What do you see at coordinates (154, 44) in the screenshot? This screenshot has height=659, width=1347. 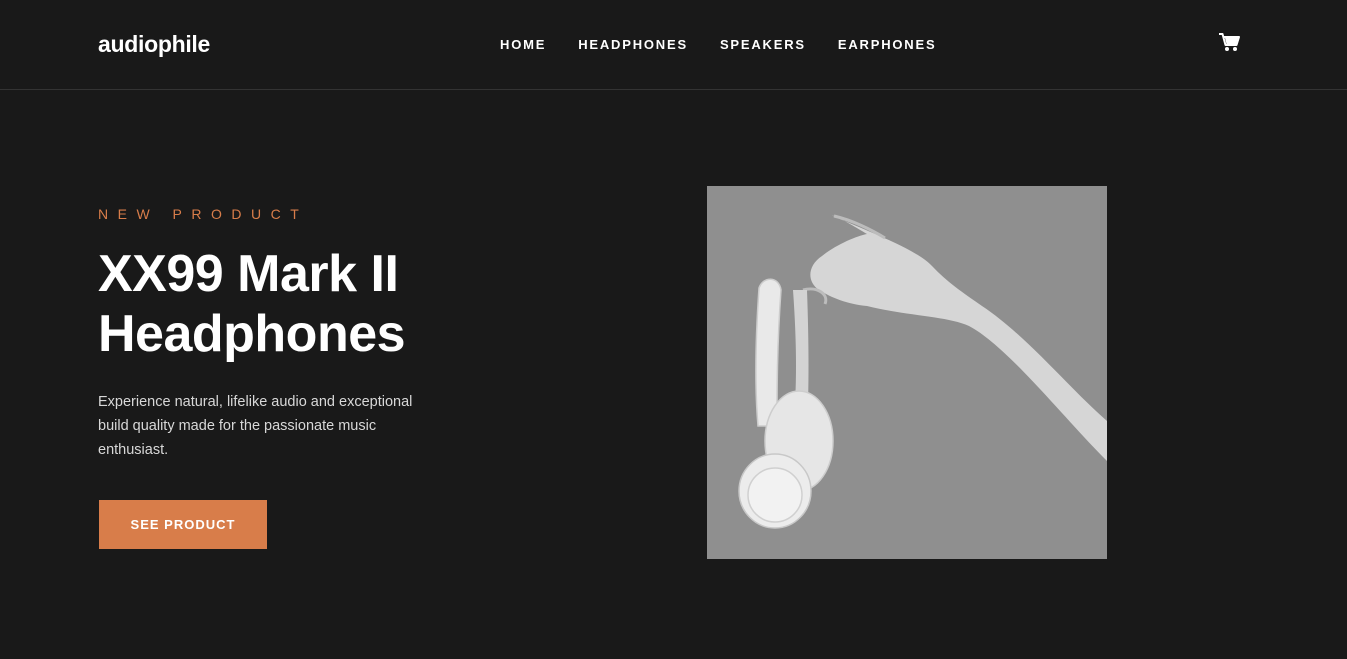 I see `brand-logo: audiophile` at bounding box center [154, 44].